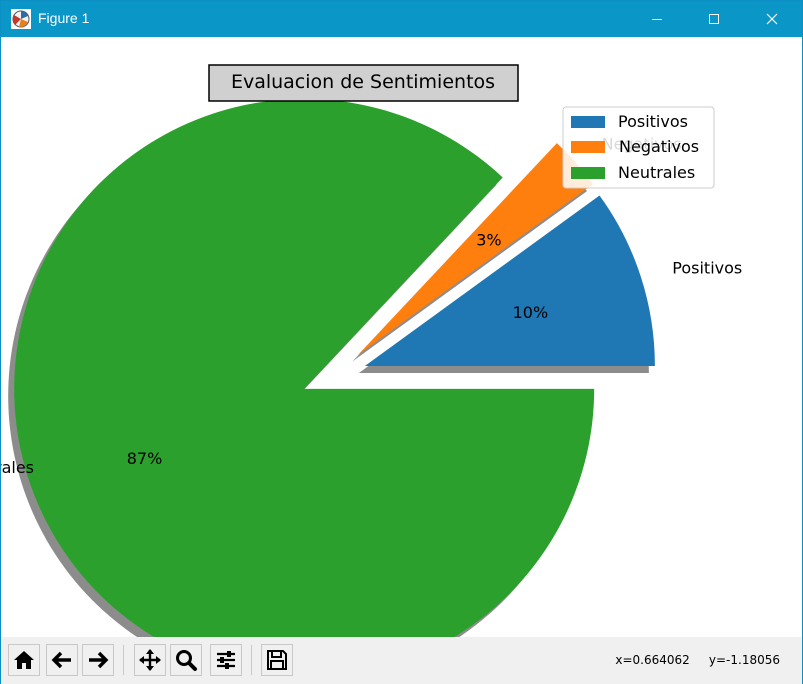 Image resolution: width=803 pixels, height=684 pixels. I want to click on pct-label-positivos: 10%, so click(531, 312).